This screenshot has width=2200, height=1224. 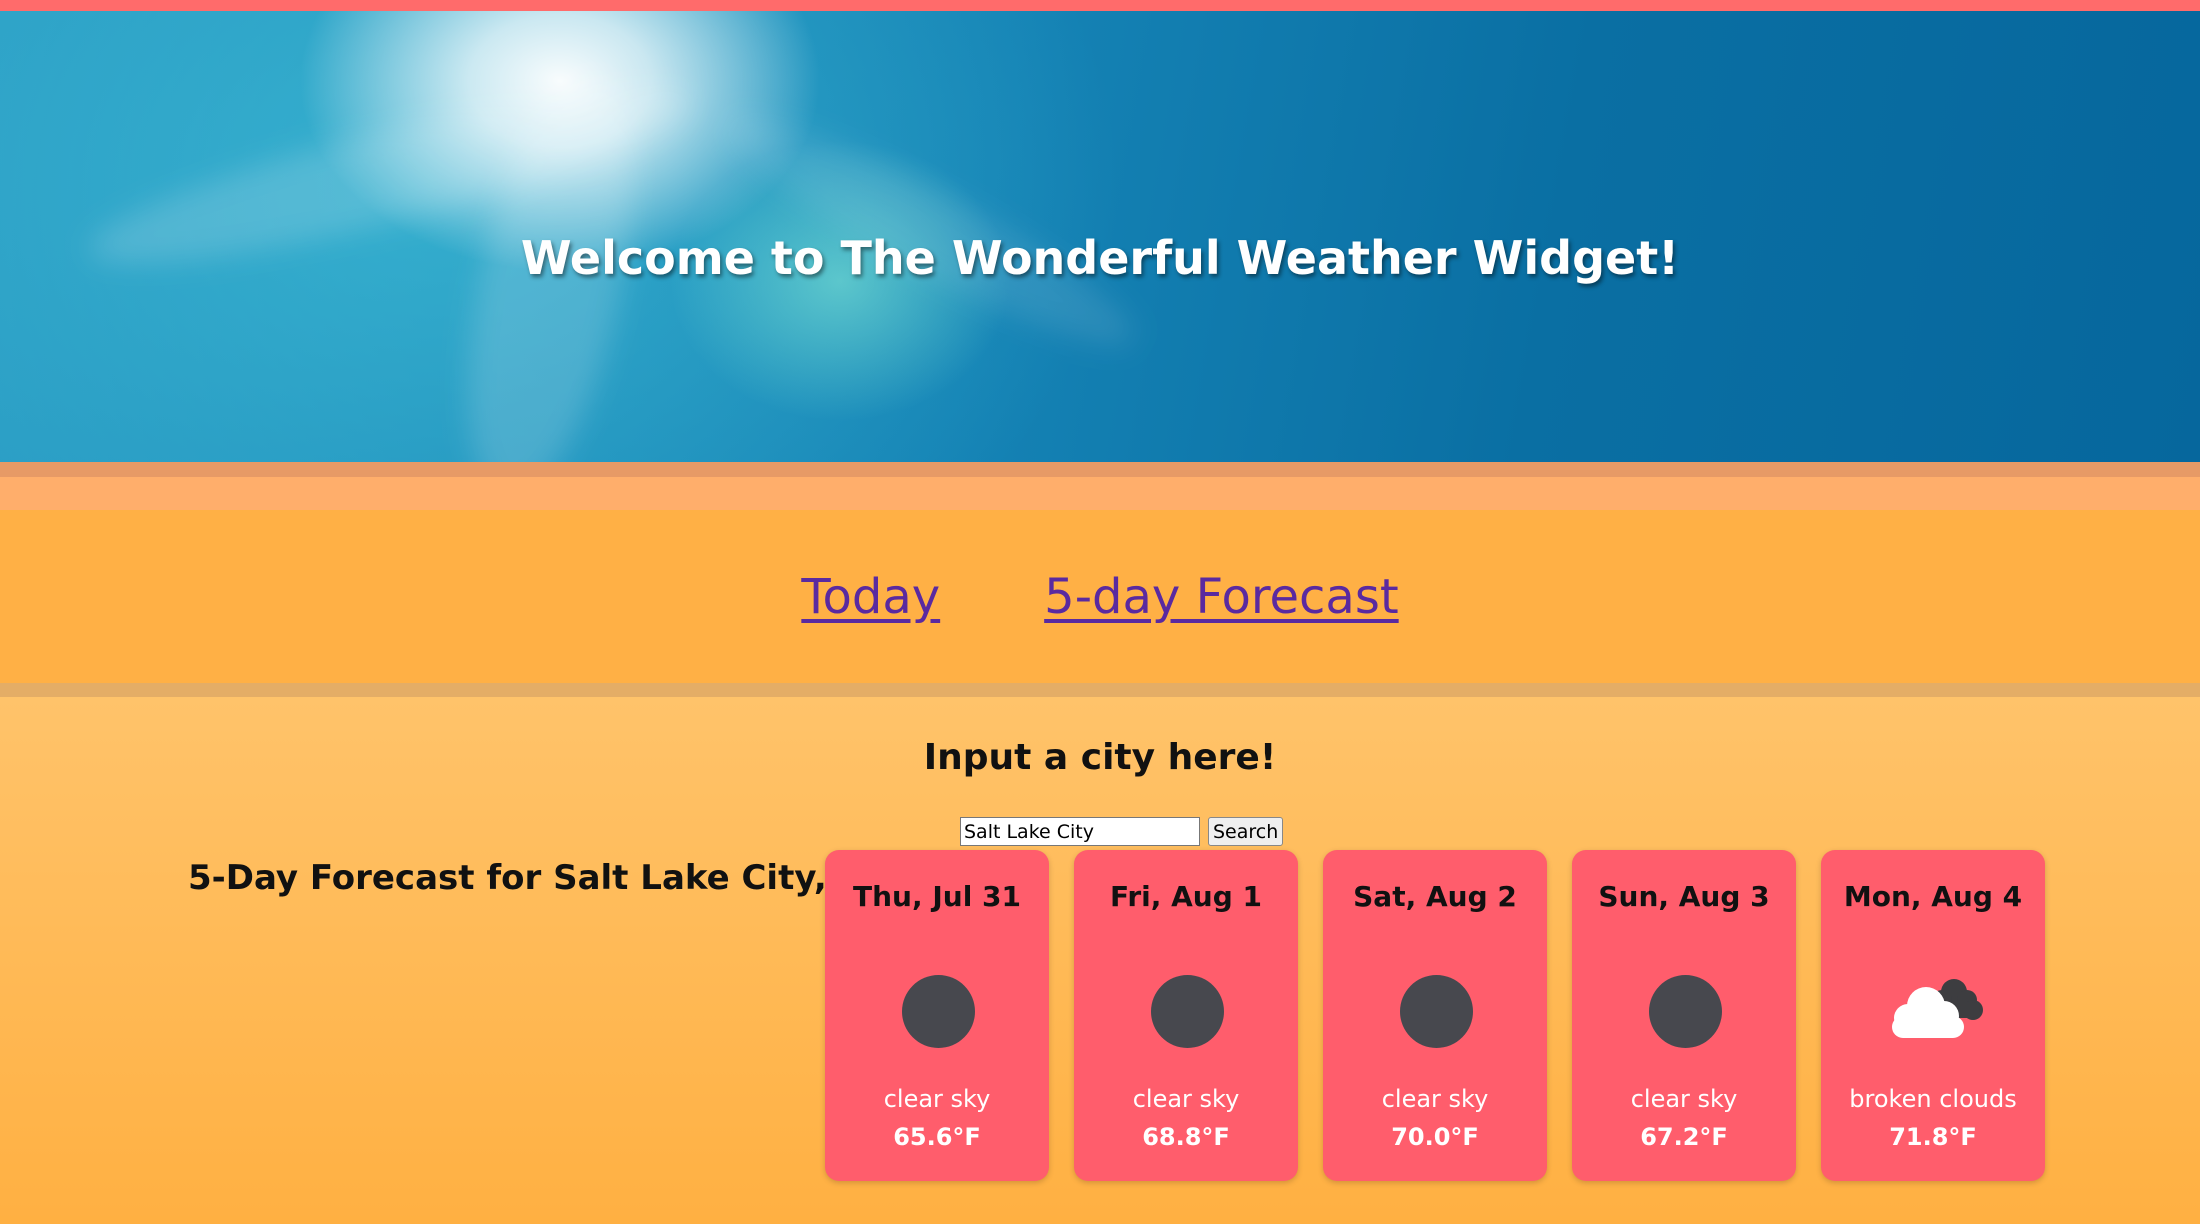 I want to click on main-nav: Today 5-day Forecast, so click(x=1100, y=596).